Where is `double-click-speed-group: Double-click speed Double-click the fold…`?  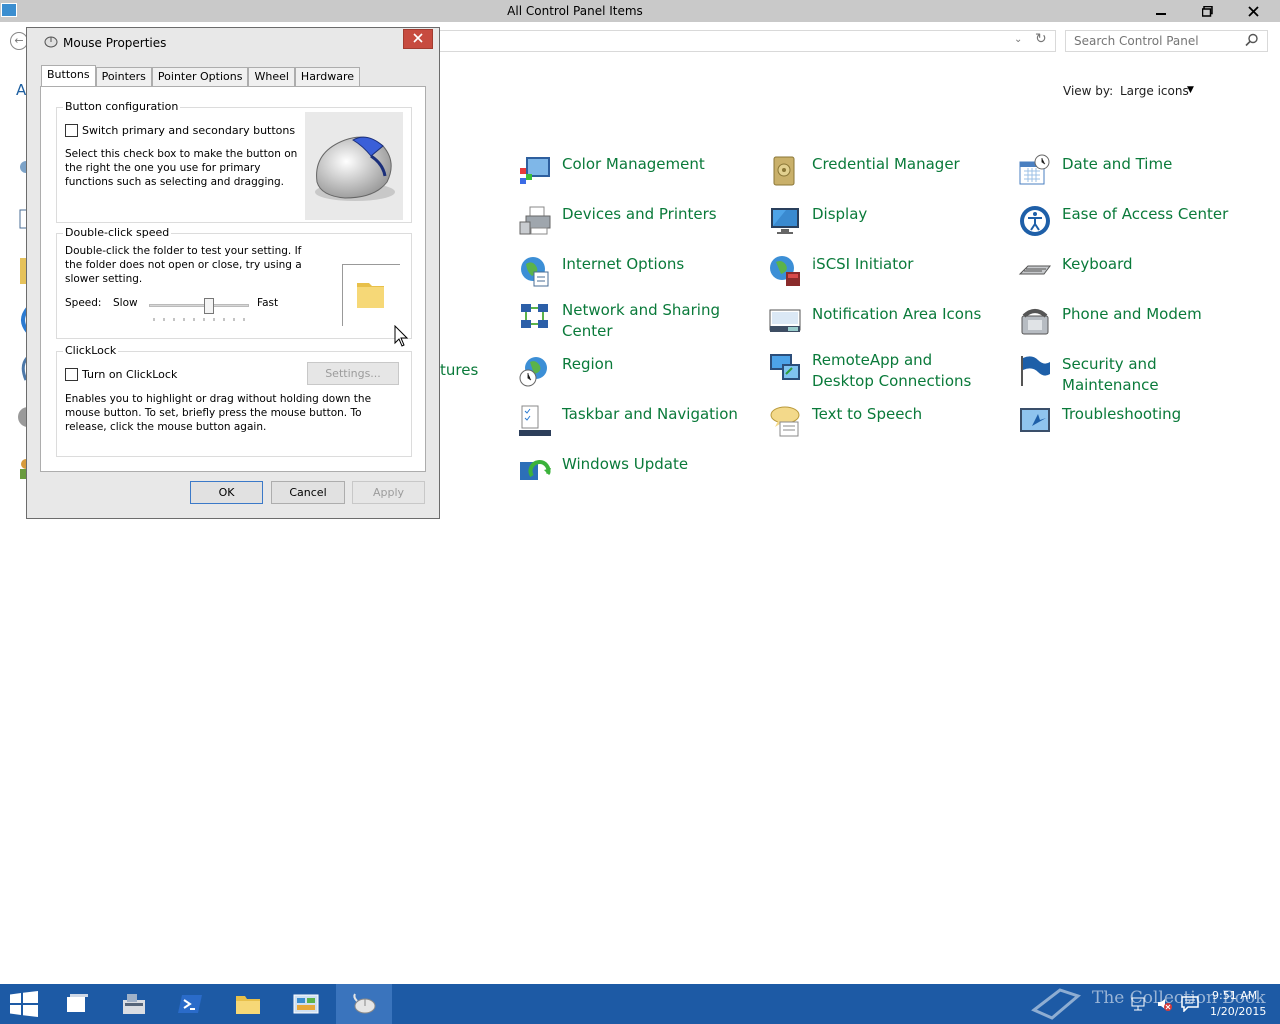 double-click-speed-group: Double-click speed Double-click the fold… is located at coordinates (234, 282).